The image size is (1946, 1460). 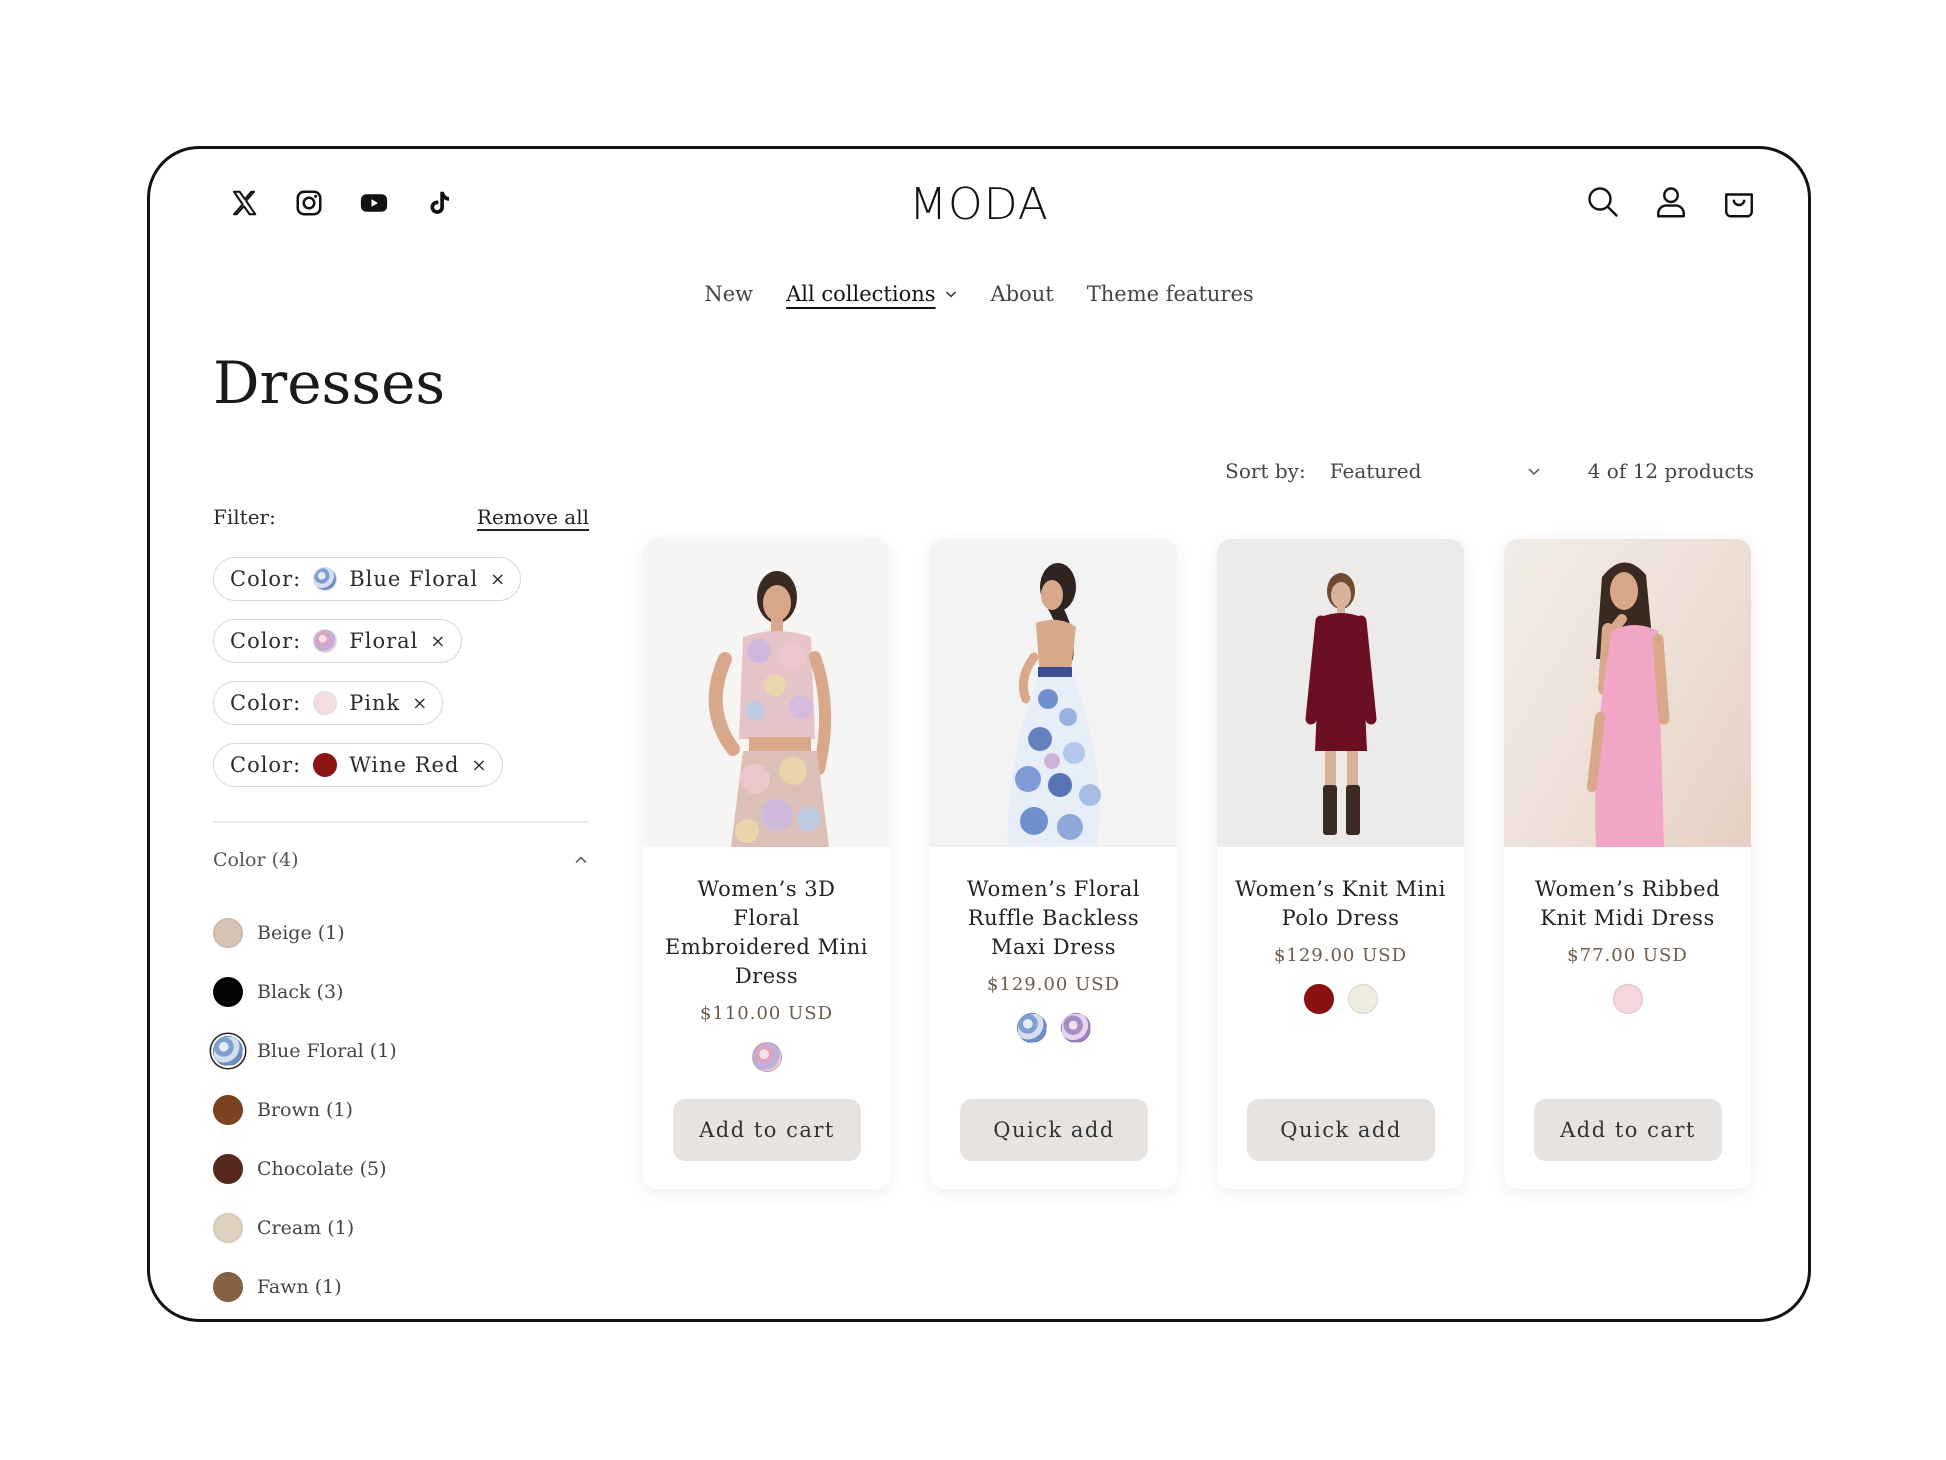 I want to click on color-option-fawn: Fawn (1), so click(x=305, y=1287).